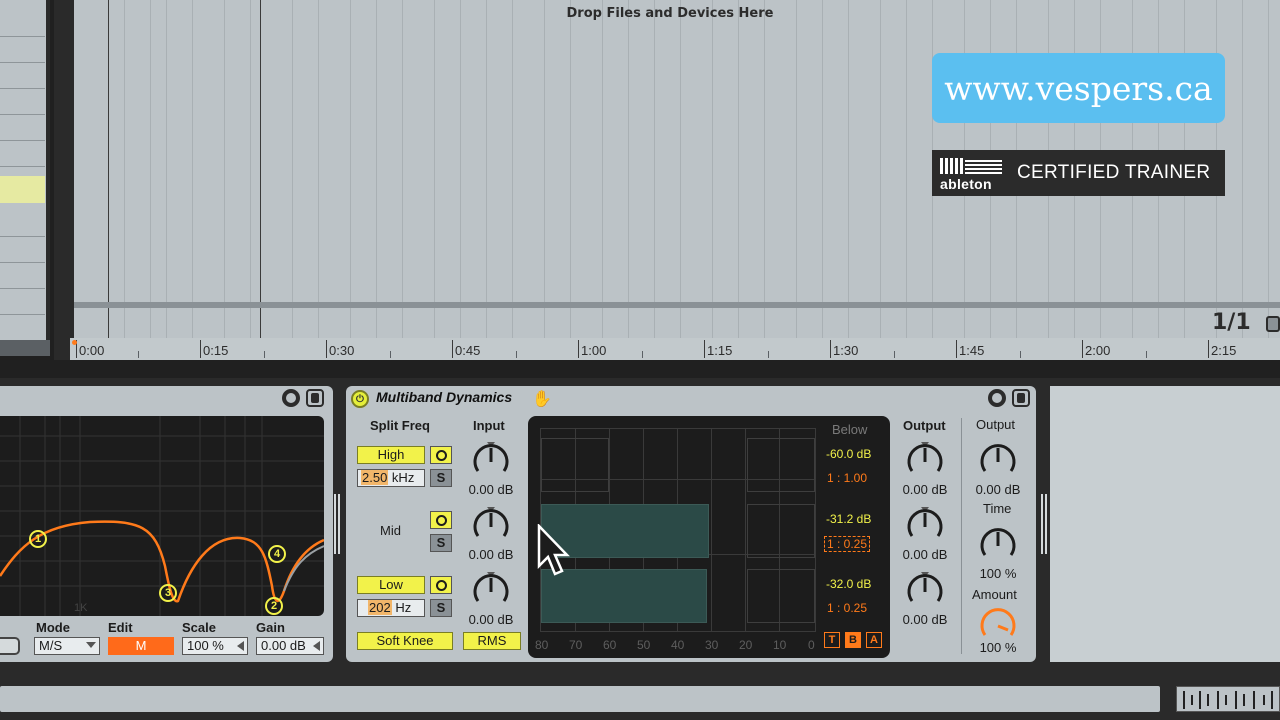  I want to click on below-label: Below, so click(850, 429).